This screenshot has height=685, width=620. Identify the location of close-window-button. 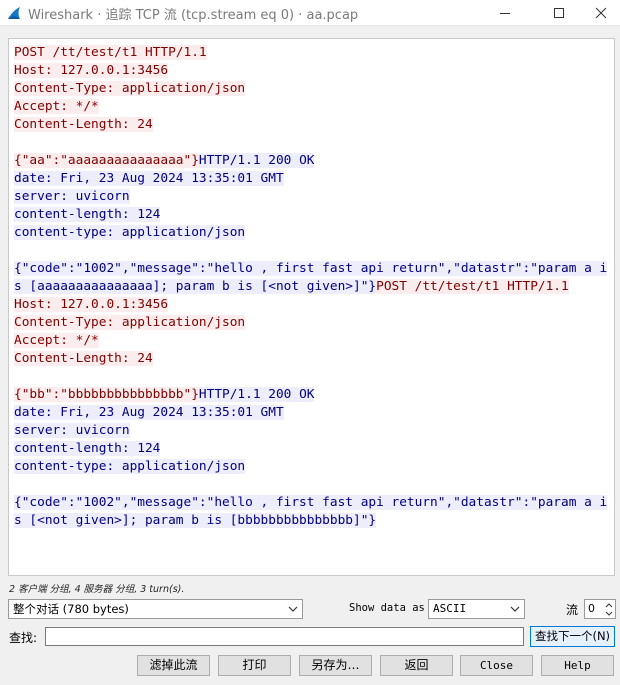
(599, 13).